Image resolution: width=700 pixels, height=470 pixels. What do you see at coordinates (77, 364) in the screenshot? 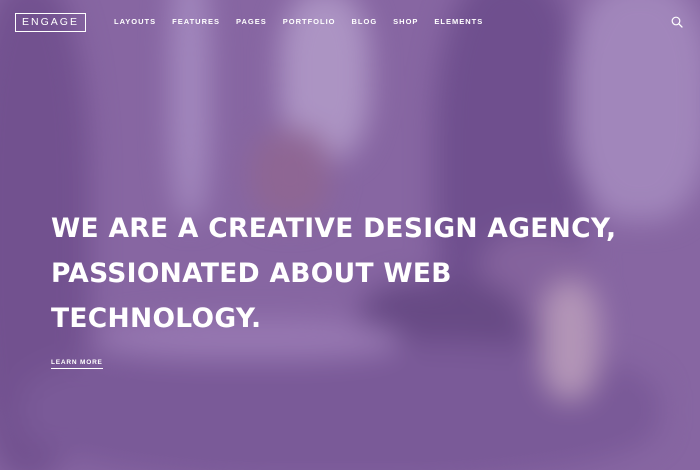
I see `learn-more-link: LEARN MORE` at bounding box center [77, 364].